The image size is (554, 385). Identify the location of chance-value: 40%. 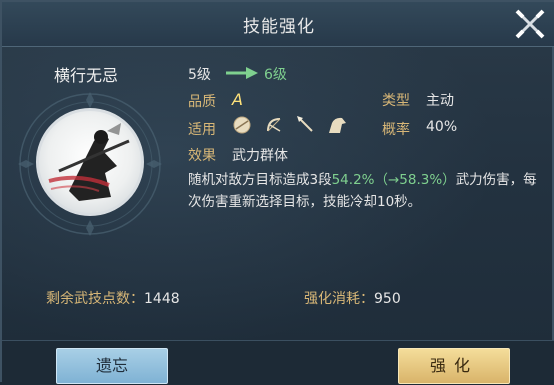
(442, 127).